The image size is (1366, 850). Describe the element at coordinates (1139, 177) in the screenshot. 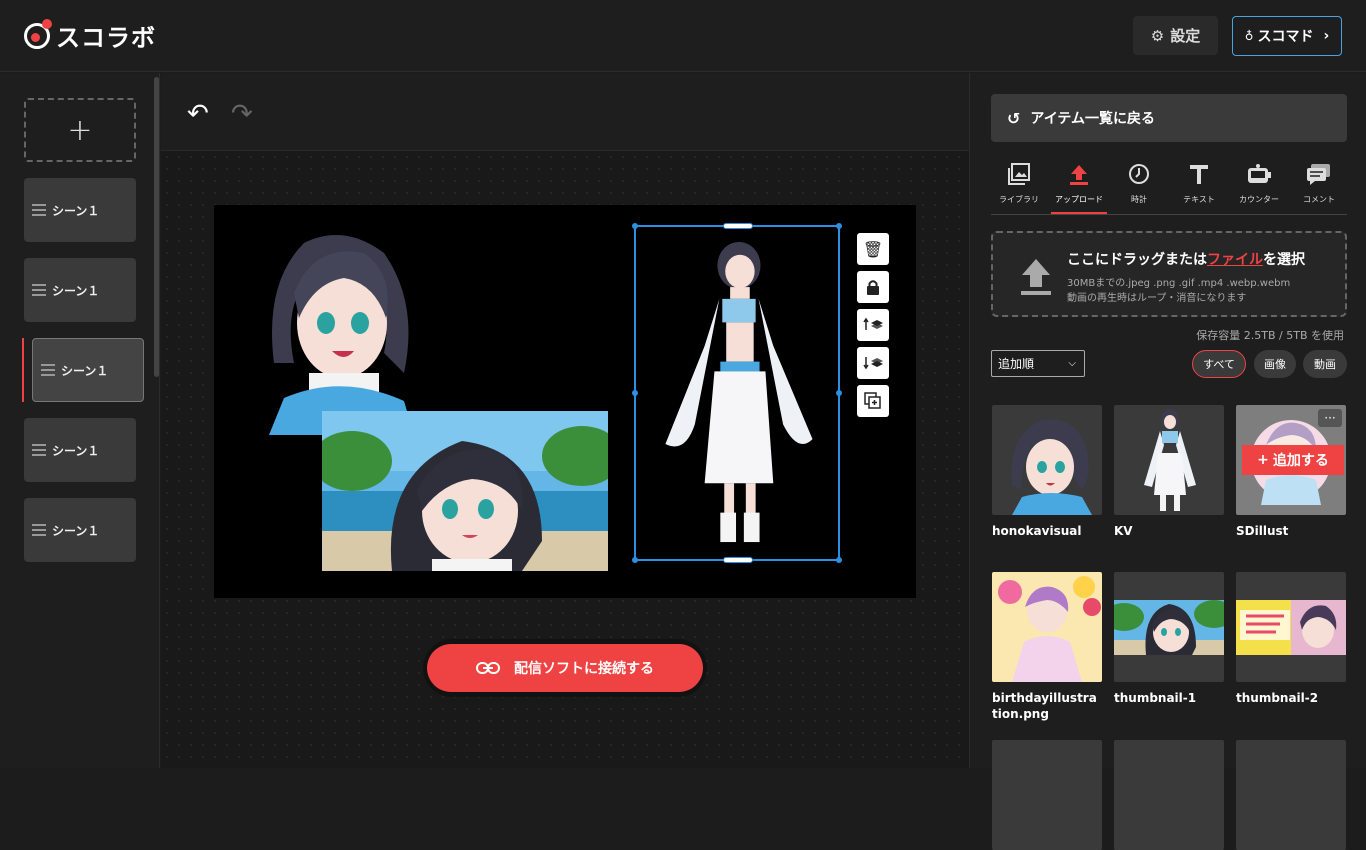

I see `clock-icon` at that location.